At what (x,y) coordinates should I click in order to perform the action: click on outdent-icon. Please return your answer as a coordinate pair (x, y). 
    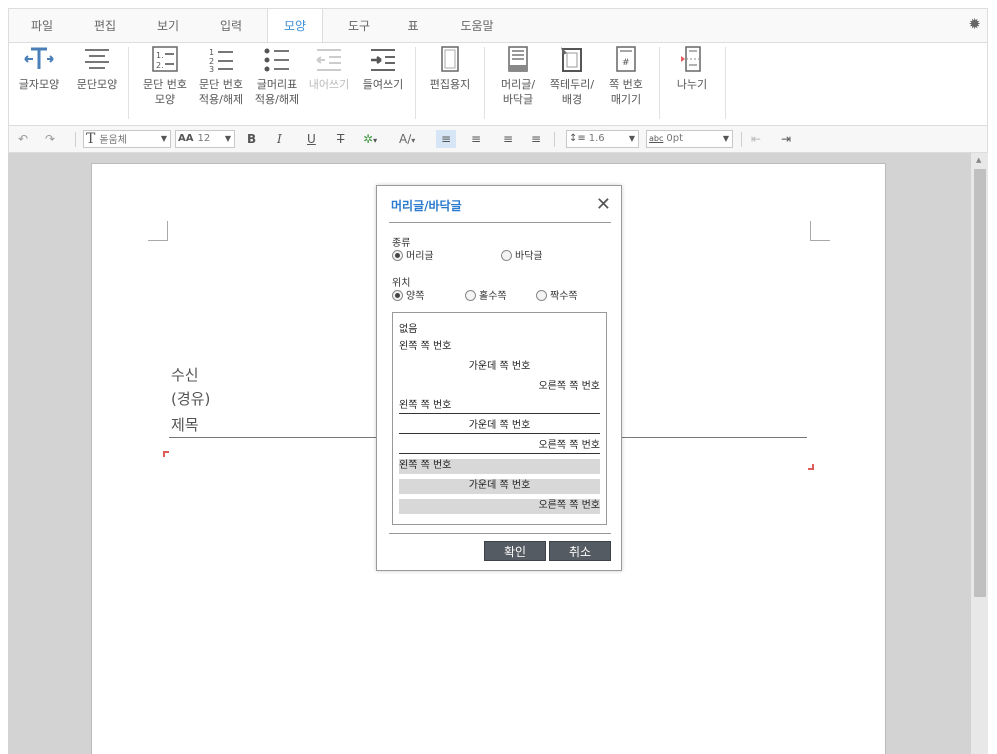
    Looking at the image, I should click on (328, 60).